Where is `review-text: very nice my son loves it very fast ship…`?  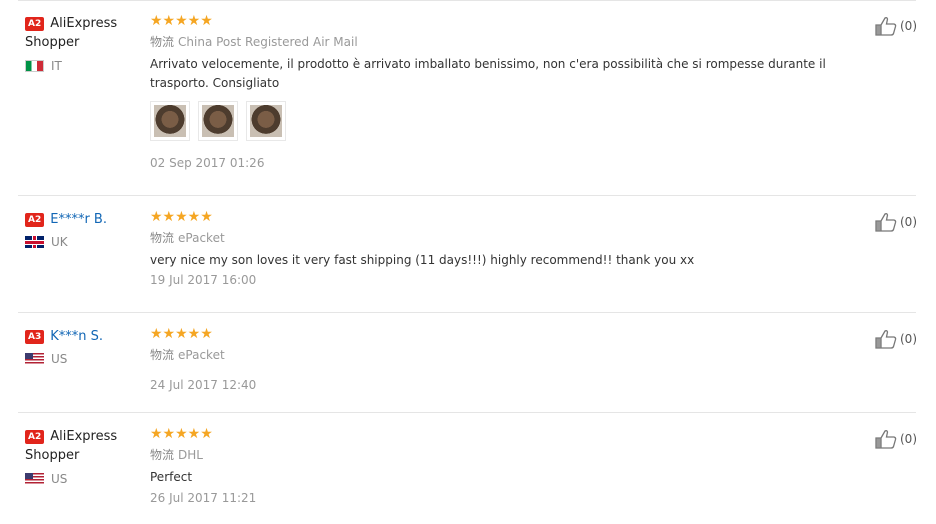 review-text: very nice my son loves it very fast ship… is located at coordinates (422, 260).